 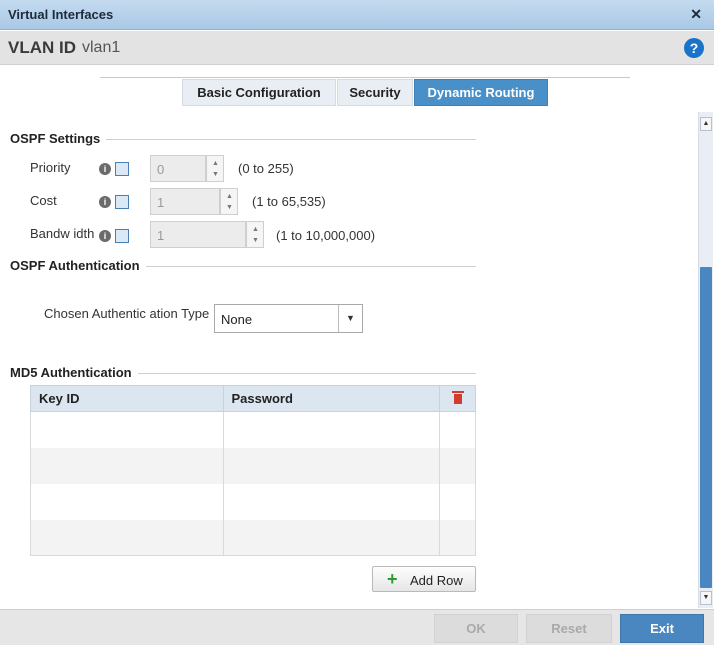 What do you see at coordinates (122, 169) in the screenshot?
I see `priority-checkbox` at bounding box center [122, 169].